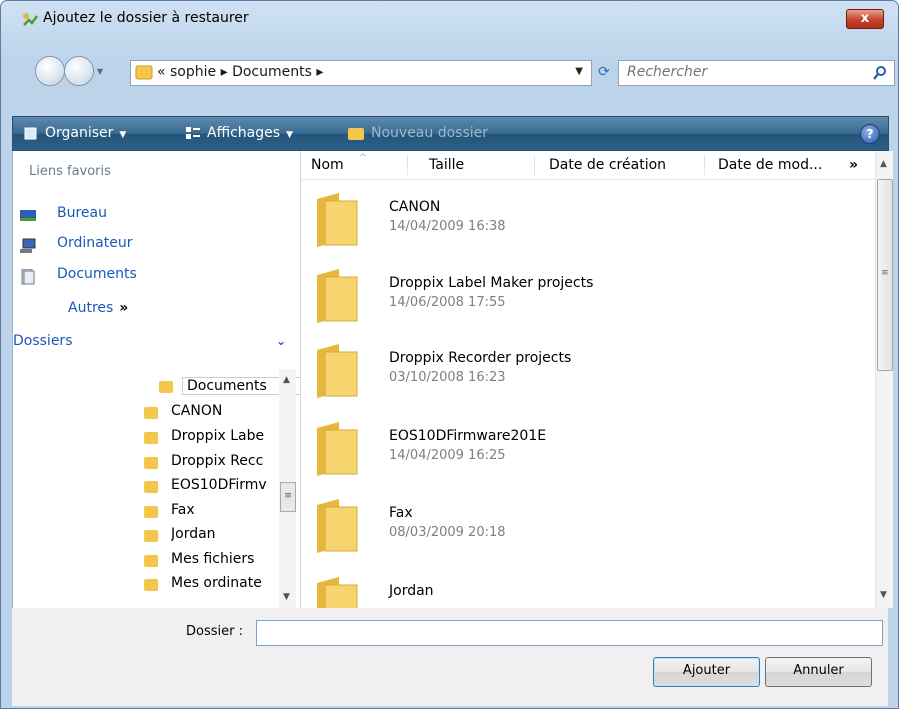  What do you see at coordinates (747, 72) in the screenshot?
I see `search-input` at bounding box center [747, 72].